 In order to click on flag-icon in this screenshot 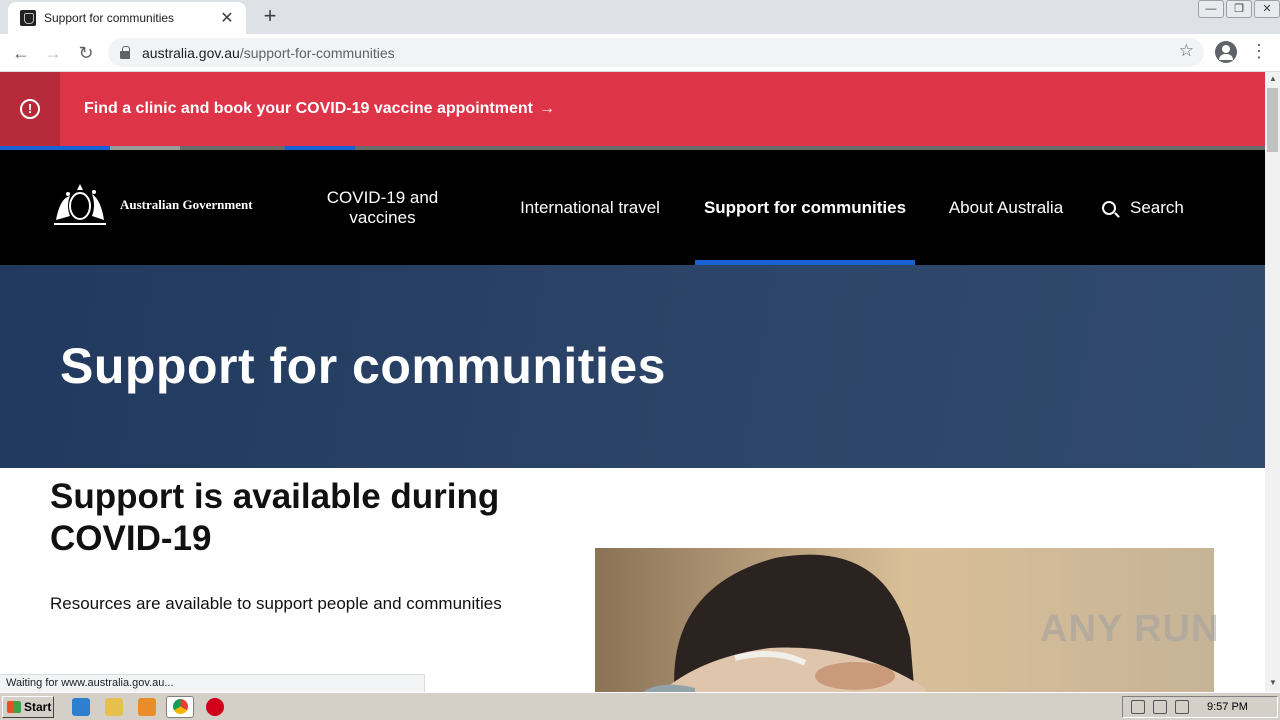, I will do `click(1182, 707)`.